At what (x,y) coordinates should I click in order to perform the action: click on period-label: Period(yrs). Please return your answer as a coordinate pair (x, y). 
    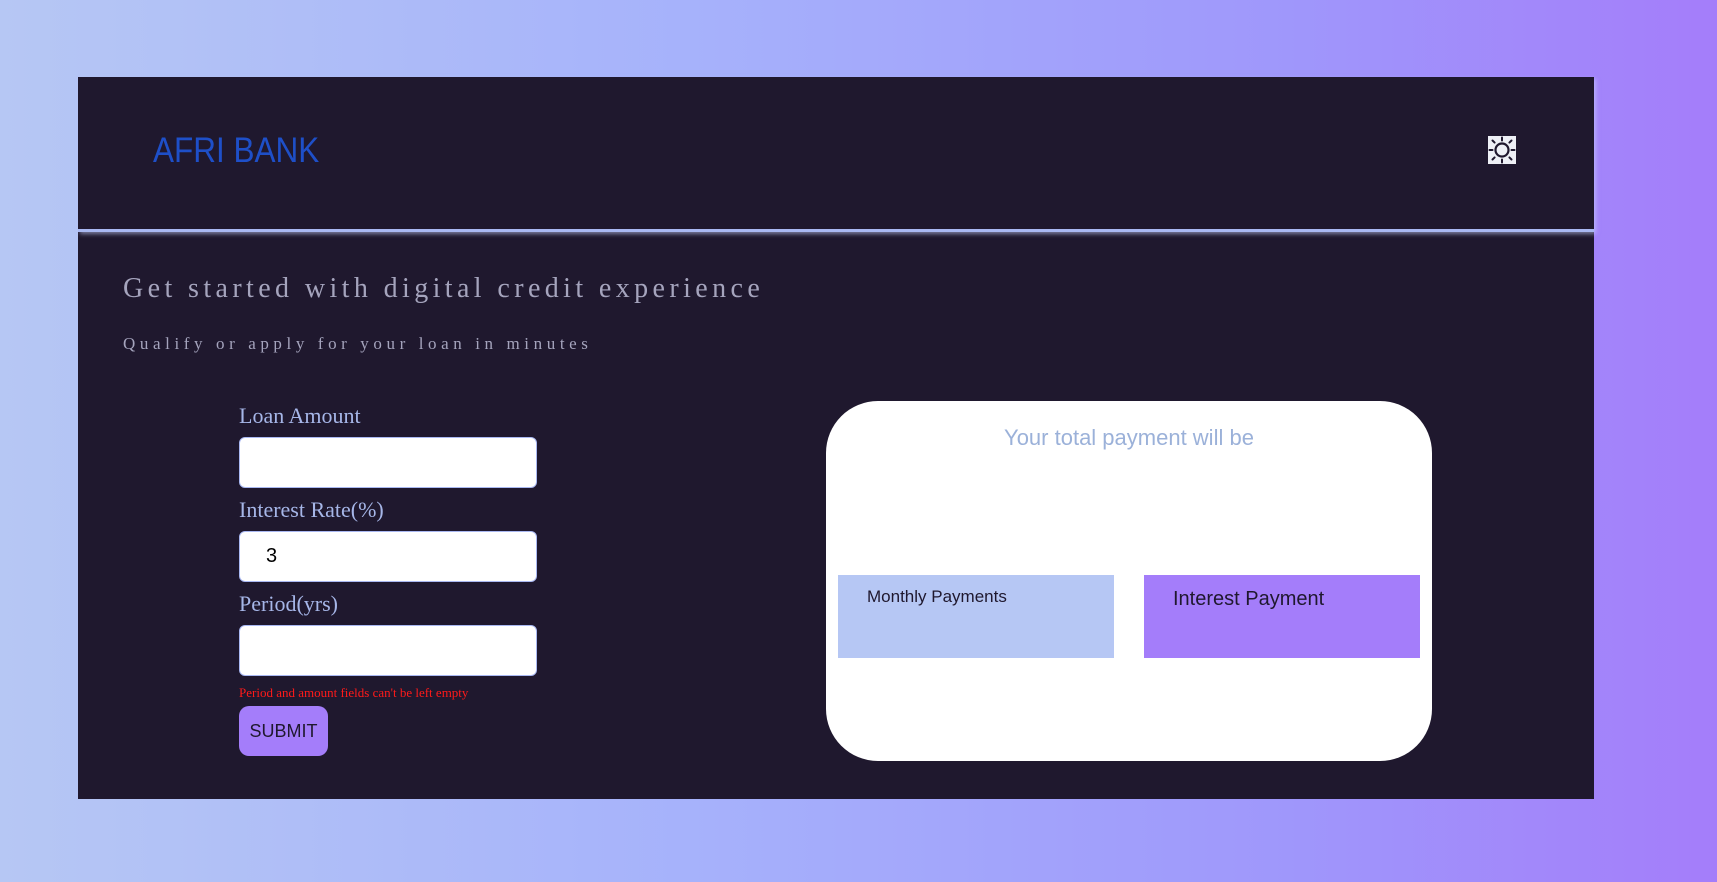
    Looking at the image, I should click on (288, 603).